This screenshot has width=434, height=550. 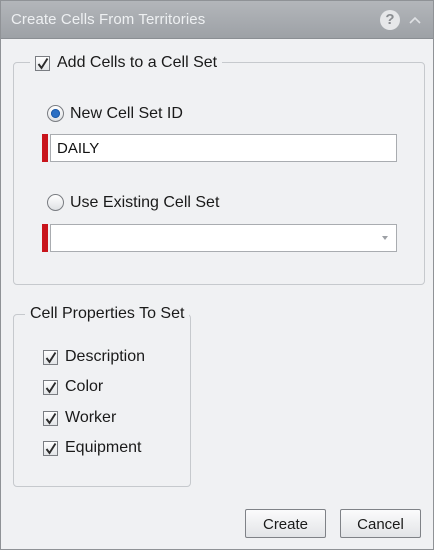 I want to click on help-icon: ?, so click(x=390, y=20).